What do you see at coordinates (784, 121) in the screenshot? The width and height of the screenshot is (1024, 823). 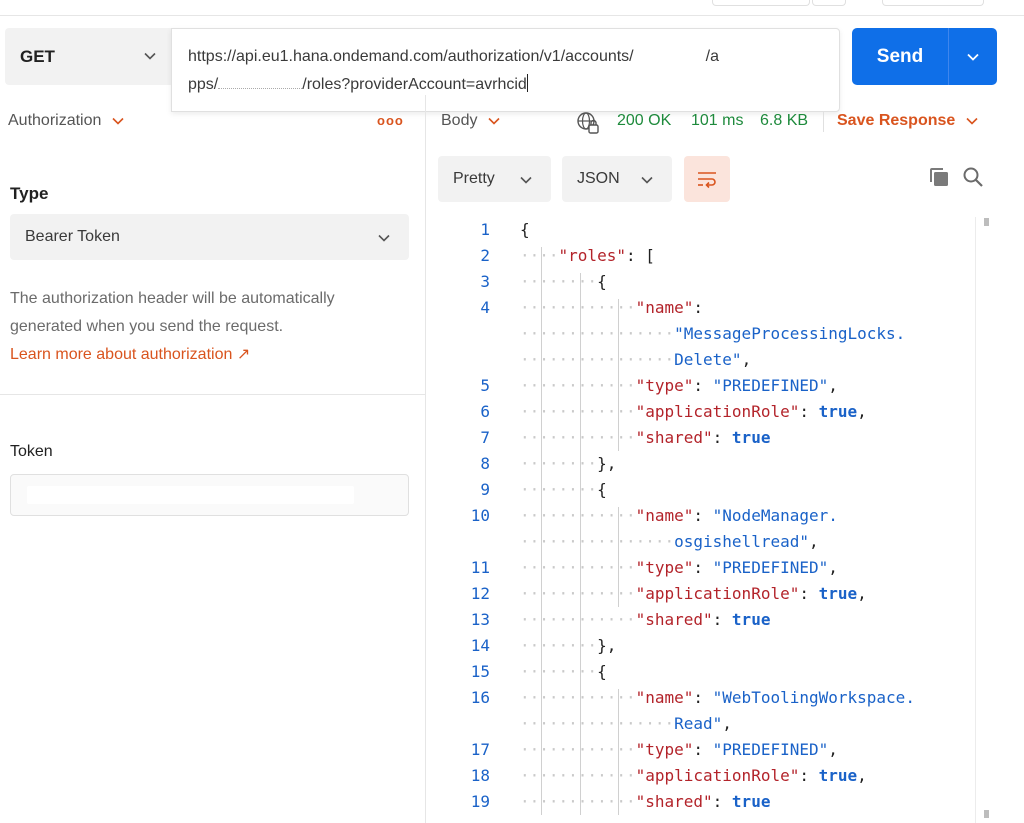 I see `response-size: 6.8 KB` at bounding box center [784, 121].